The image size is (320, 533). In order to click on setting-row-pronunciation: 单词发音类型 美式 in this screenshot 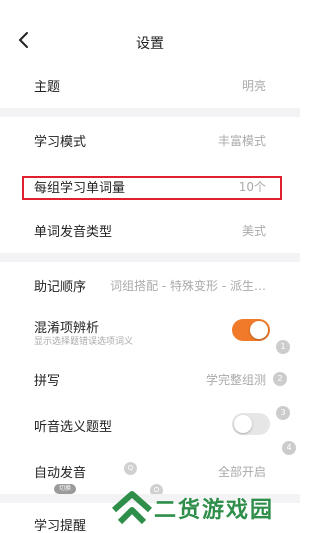, I will do `click(150, 230)`.